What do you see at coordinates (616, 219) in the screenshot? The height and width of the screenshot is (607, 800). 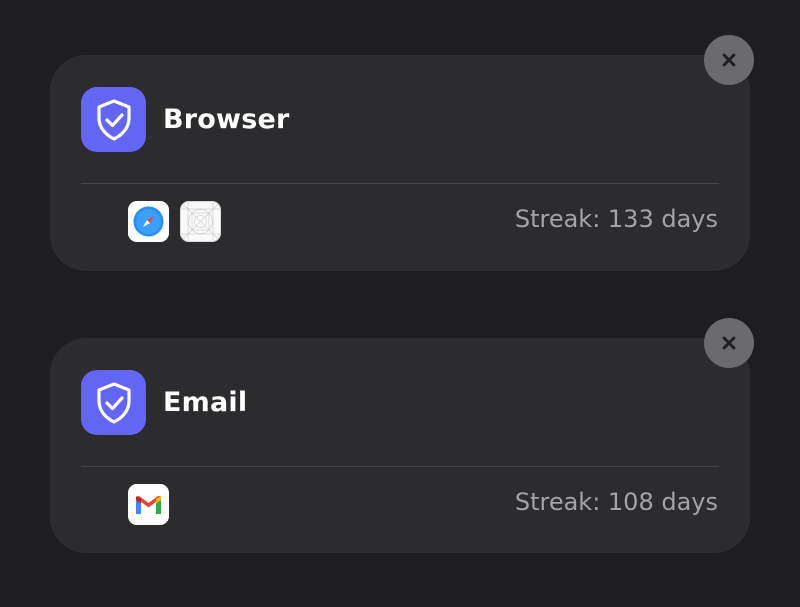 I see `streak-label: Streak: 133 days` at bounding box center [616, 219].